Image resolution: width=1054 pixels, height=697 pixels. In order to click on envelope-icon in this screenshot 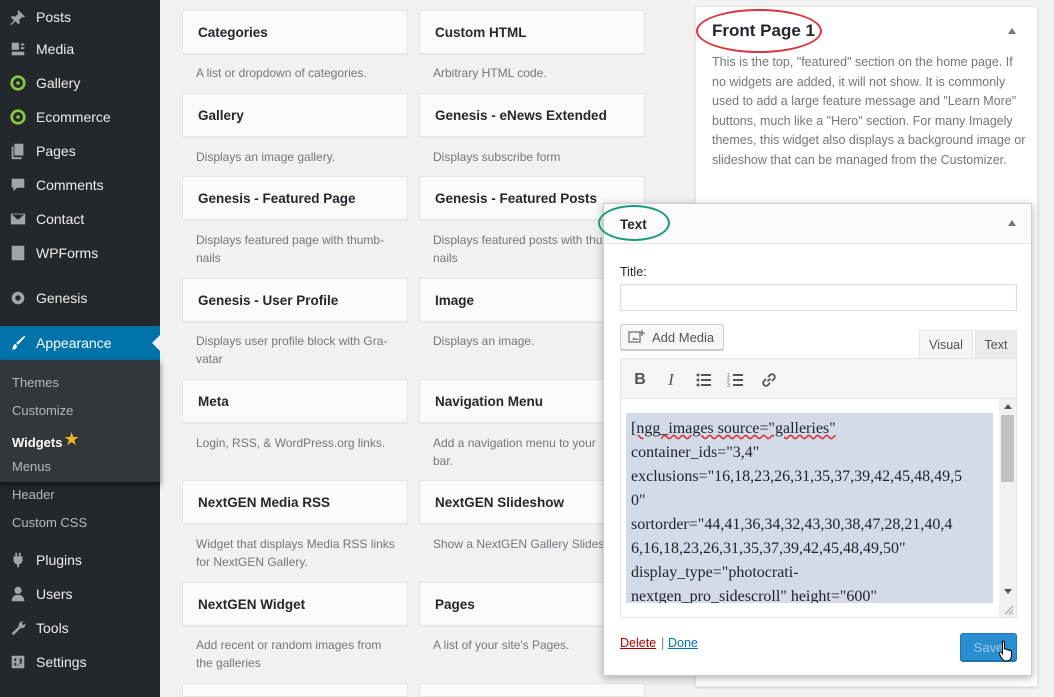, I will do `click(18, 219)`.